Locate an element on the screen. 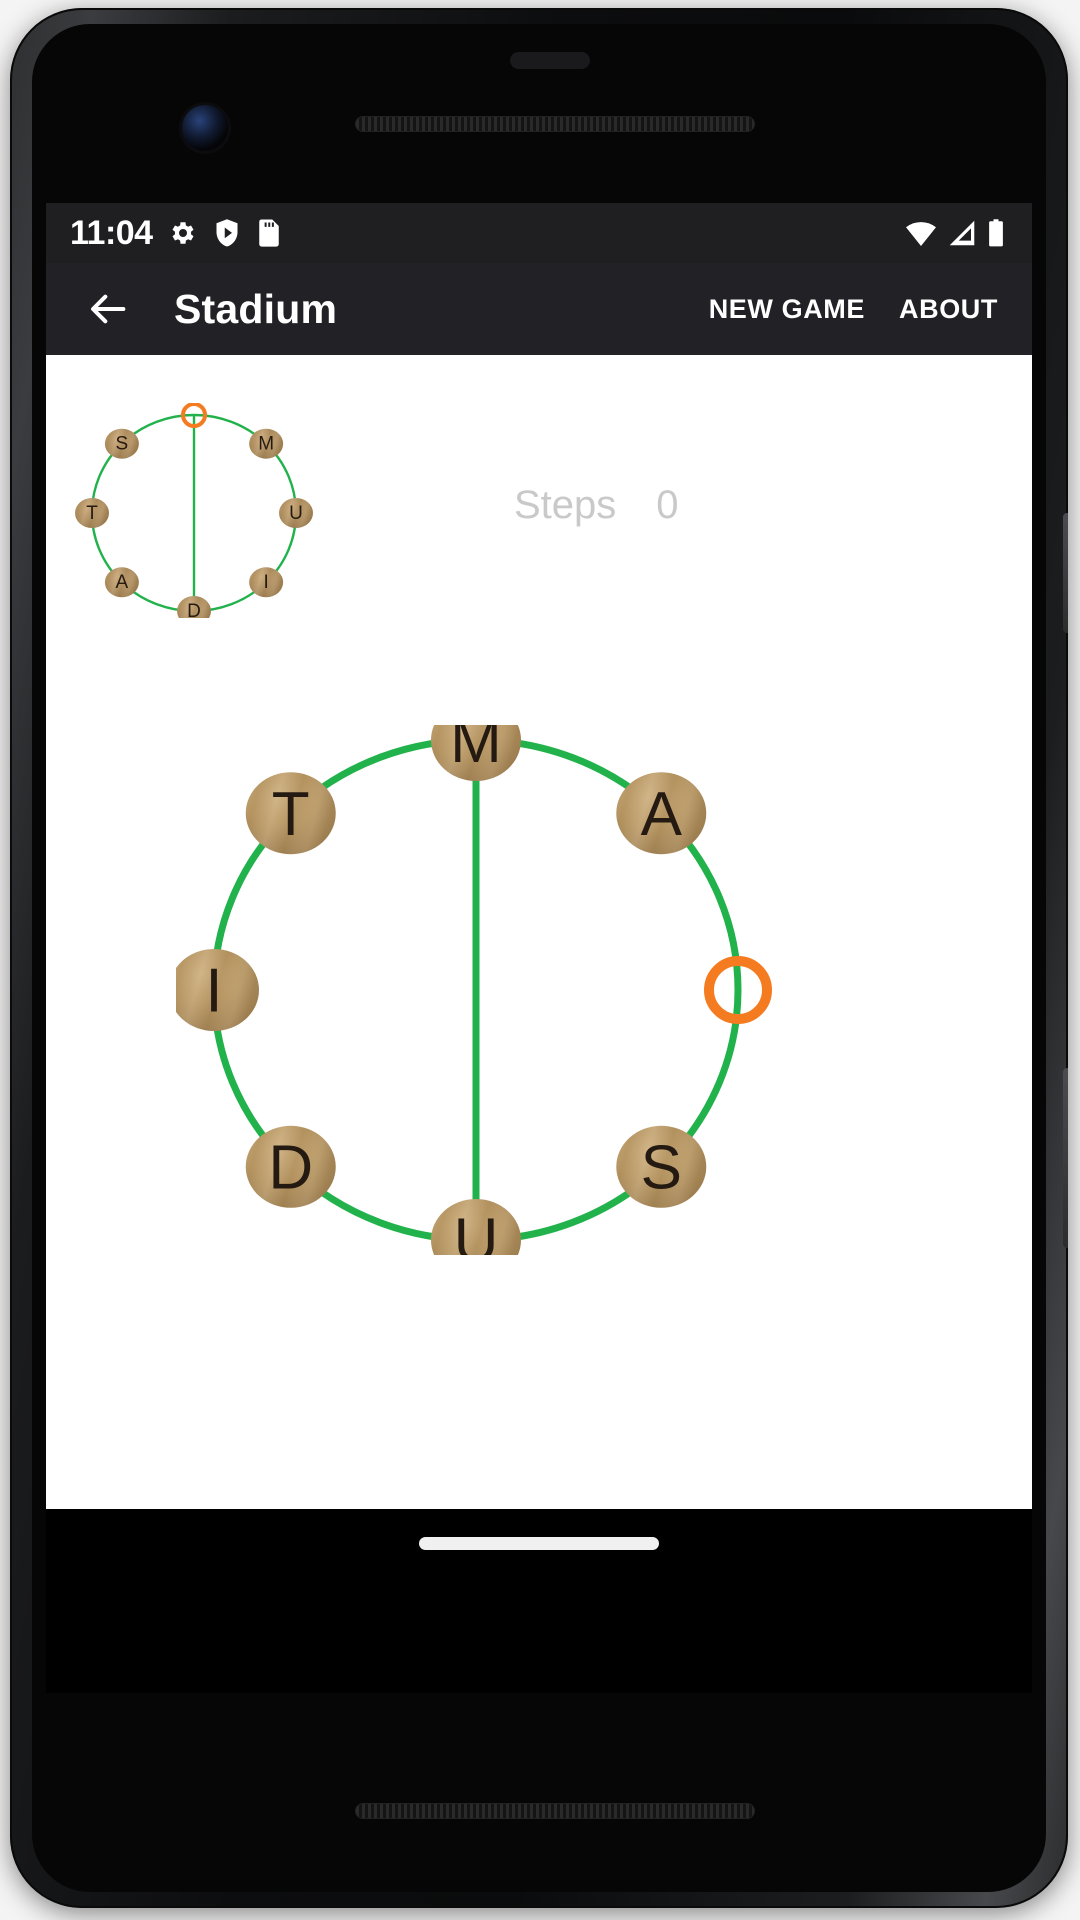 The width and height of the screenshot is (1080, 1920). back-button is located at coordinates (108, 309).